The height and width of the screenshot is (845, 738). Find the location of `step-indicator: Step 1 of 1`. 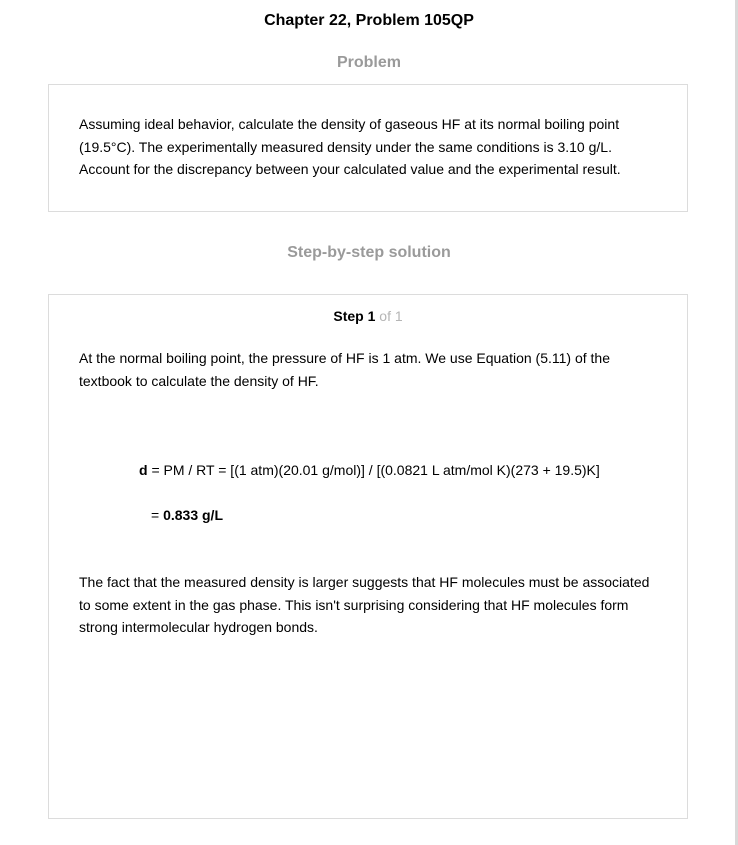

step-indicator: Step 1 of 1 is located at coordinates (368, 316).